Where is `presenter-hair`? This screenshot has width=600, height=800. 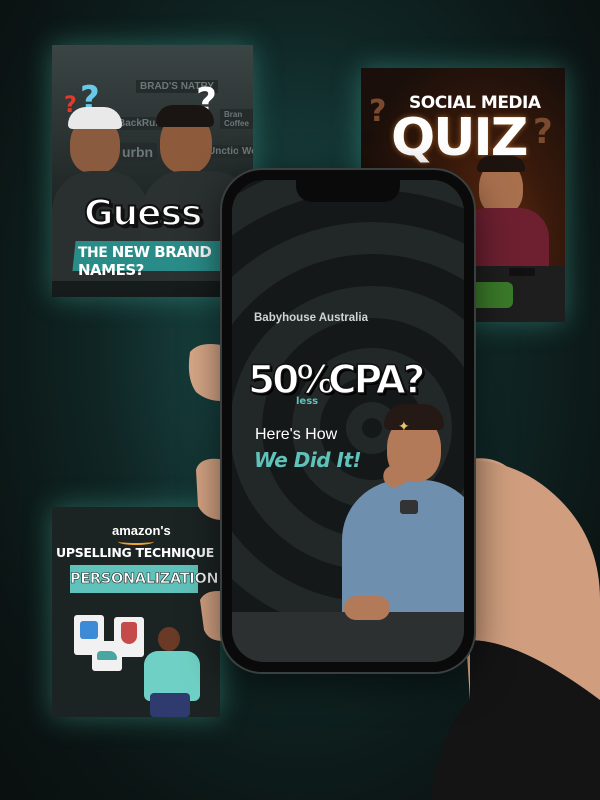
presenter-hair is located at coordinates (414, 417).